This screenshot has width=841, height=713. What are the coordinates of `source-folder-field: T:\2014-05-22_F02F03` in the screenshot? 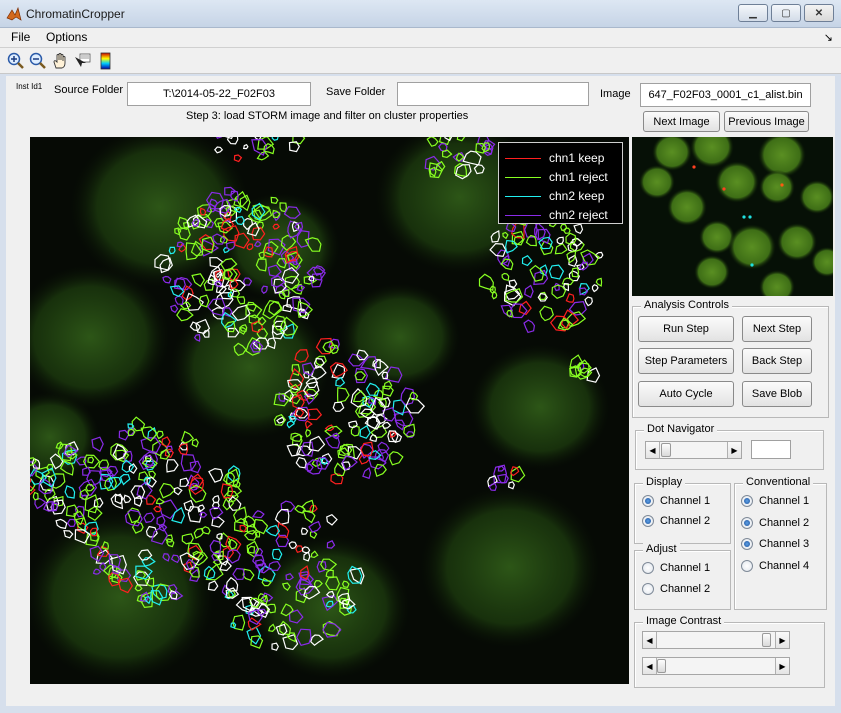 It's located at (219, 94).